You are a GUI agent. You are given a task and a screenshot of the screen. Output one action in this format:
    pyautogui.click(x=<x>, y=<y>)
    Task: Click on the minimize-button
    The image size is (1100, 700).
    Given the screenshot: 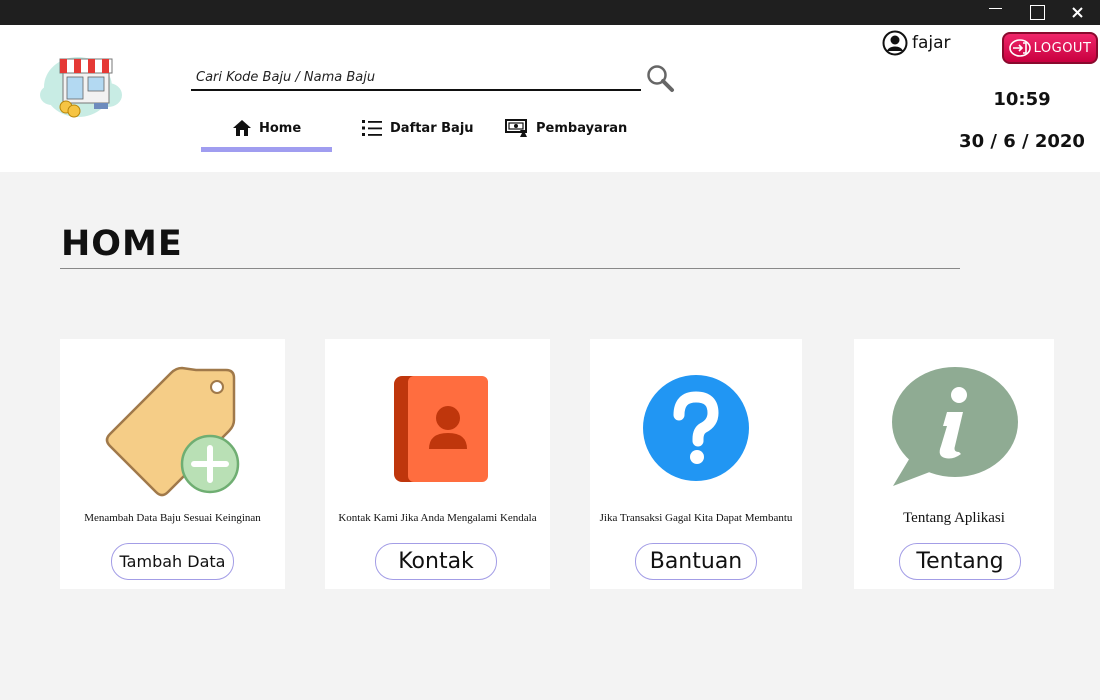 What is the action you would take?
    pyautogui.click(x=995, y=12)
    